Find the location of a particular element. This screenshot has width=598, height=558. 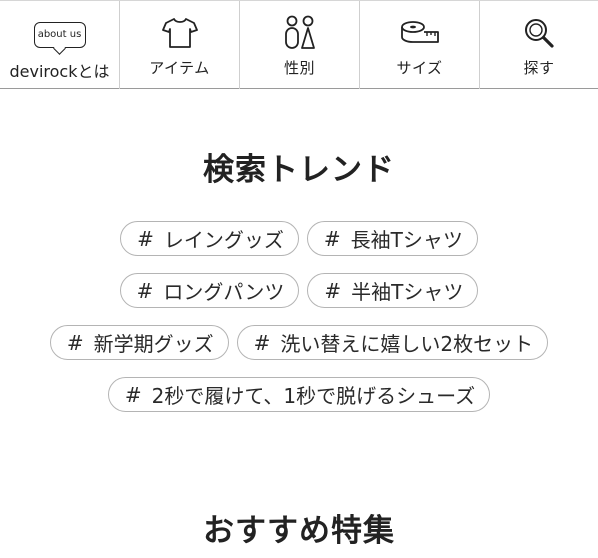

nav-item-search: 探す is located at coordinates (539, 45).